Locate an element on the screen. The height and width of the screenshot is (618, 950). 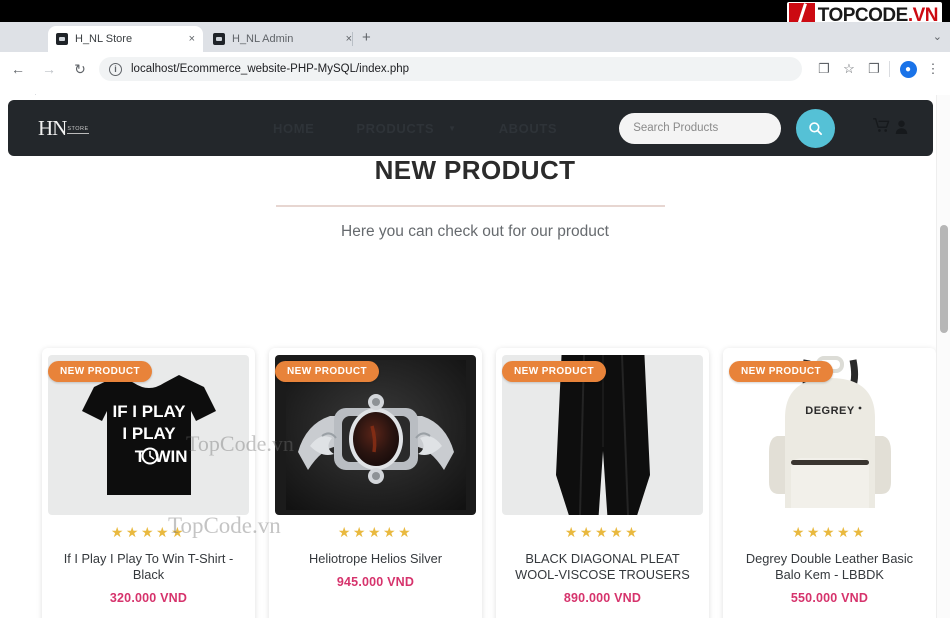
nav-item-abouts: ABOUTS is located at coordinates (528, 128).